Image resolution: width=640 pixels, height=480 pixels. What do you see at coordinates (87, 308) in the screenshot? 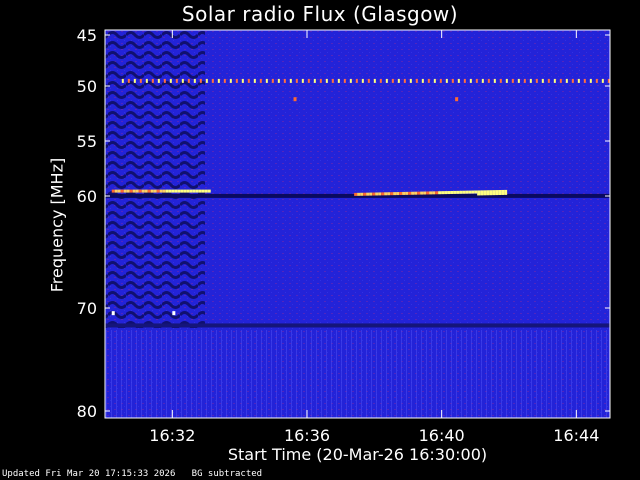
I see `y-tick-label: 70` at bounding box center [87, 308].